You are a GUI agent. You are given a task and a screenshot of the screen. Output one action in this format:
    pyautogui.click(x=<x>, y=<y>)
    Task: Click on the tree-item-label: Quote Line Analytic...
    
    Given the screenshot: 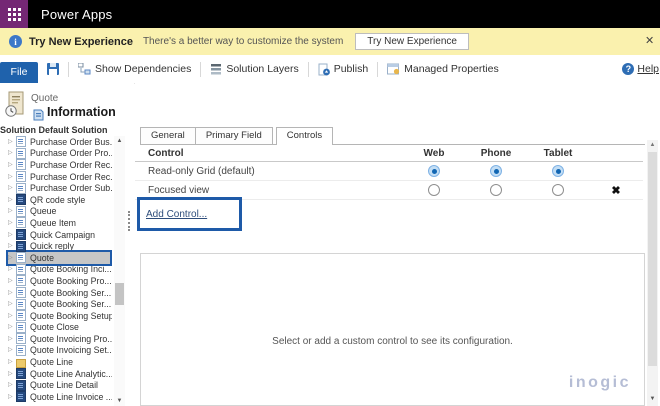 What is the action you would take?
    pyautogui.click(x=71, y=373)
    